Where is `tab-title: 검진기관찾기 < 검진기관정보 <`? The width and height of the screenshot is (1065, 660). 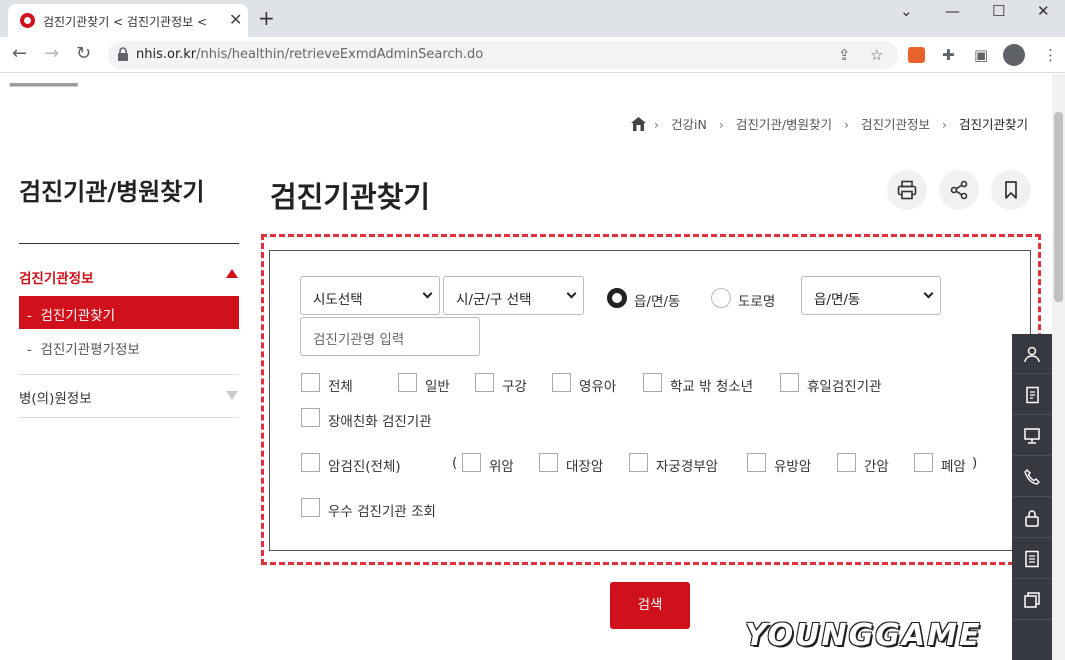 tab-title: 검진기관찾기 < 검진기관정보 < is located at coordinates (125, 22).